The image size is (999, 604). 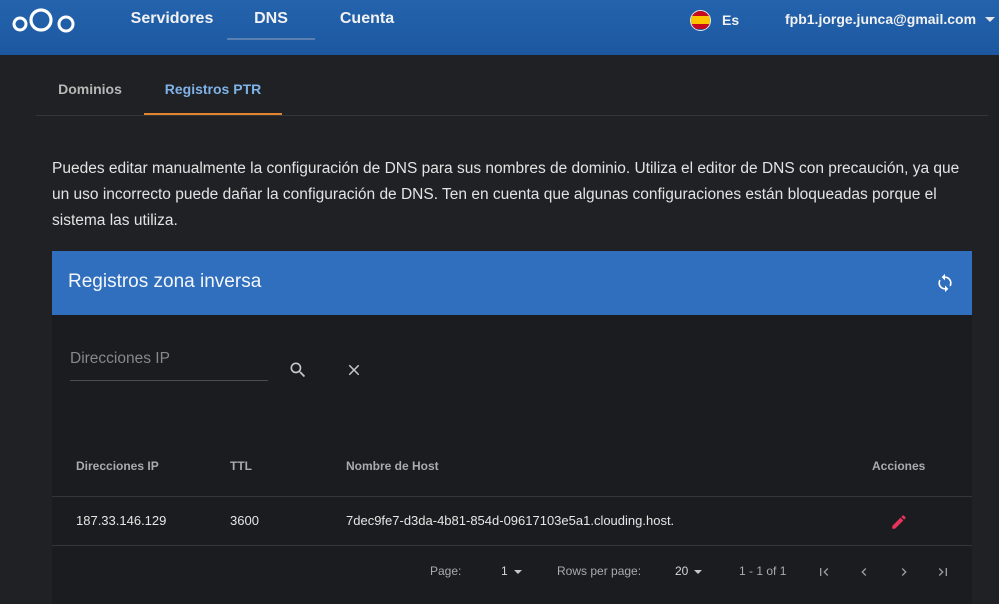 I want to click on next-page-icon, so click(x=904, y=572).